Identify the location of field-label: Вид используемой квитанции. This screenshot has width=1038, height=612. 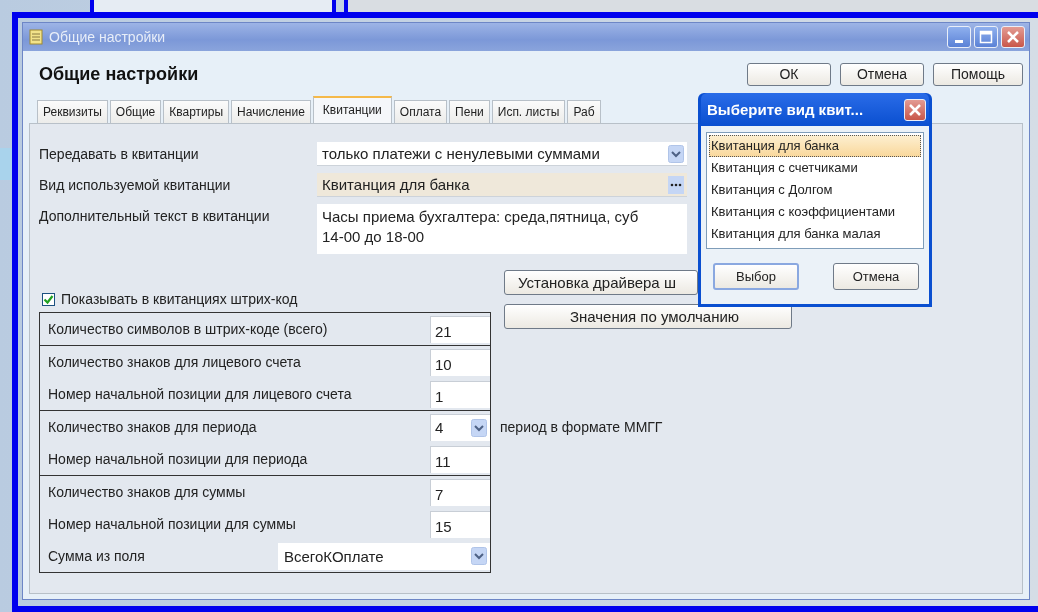
(135, 185).